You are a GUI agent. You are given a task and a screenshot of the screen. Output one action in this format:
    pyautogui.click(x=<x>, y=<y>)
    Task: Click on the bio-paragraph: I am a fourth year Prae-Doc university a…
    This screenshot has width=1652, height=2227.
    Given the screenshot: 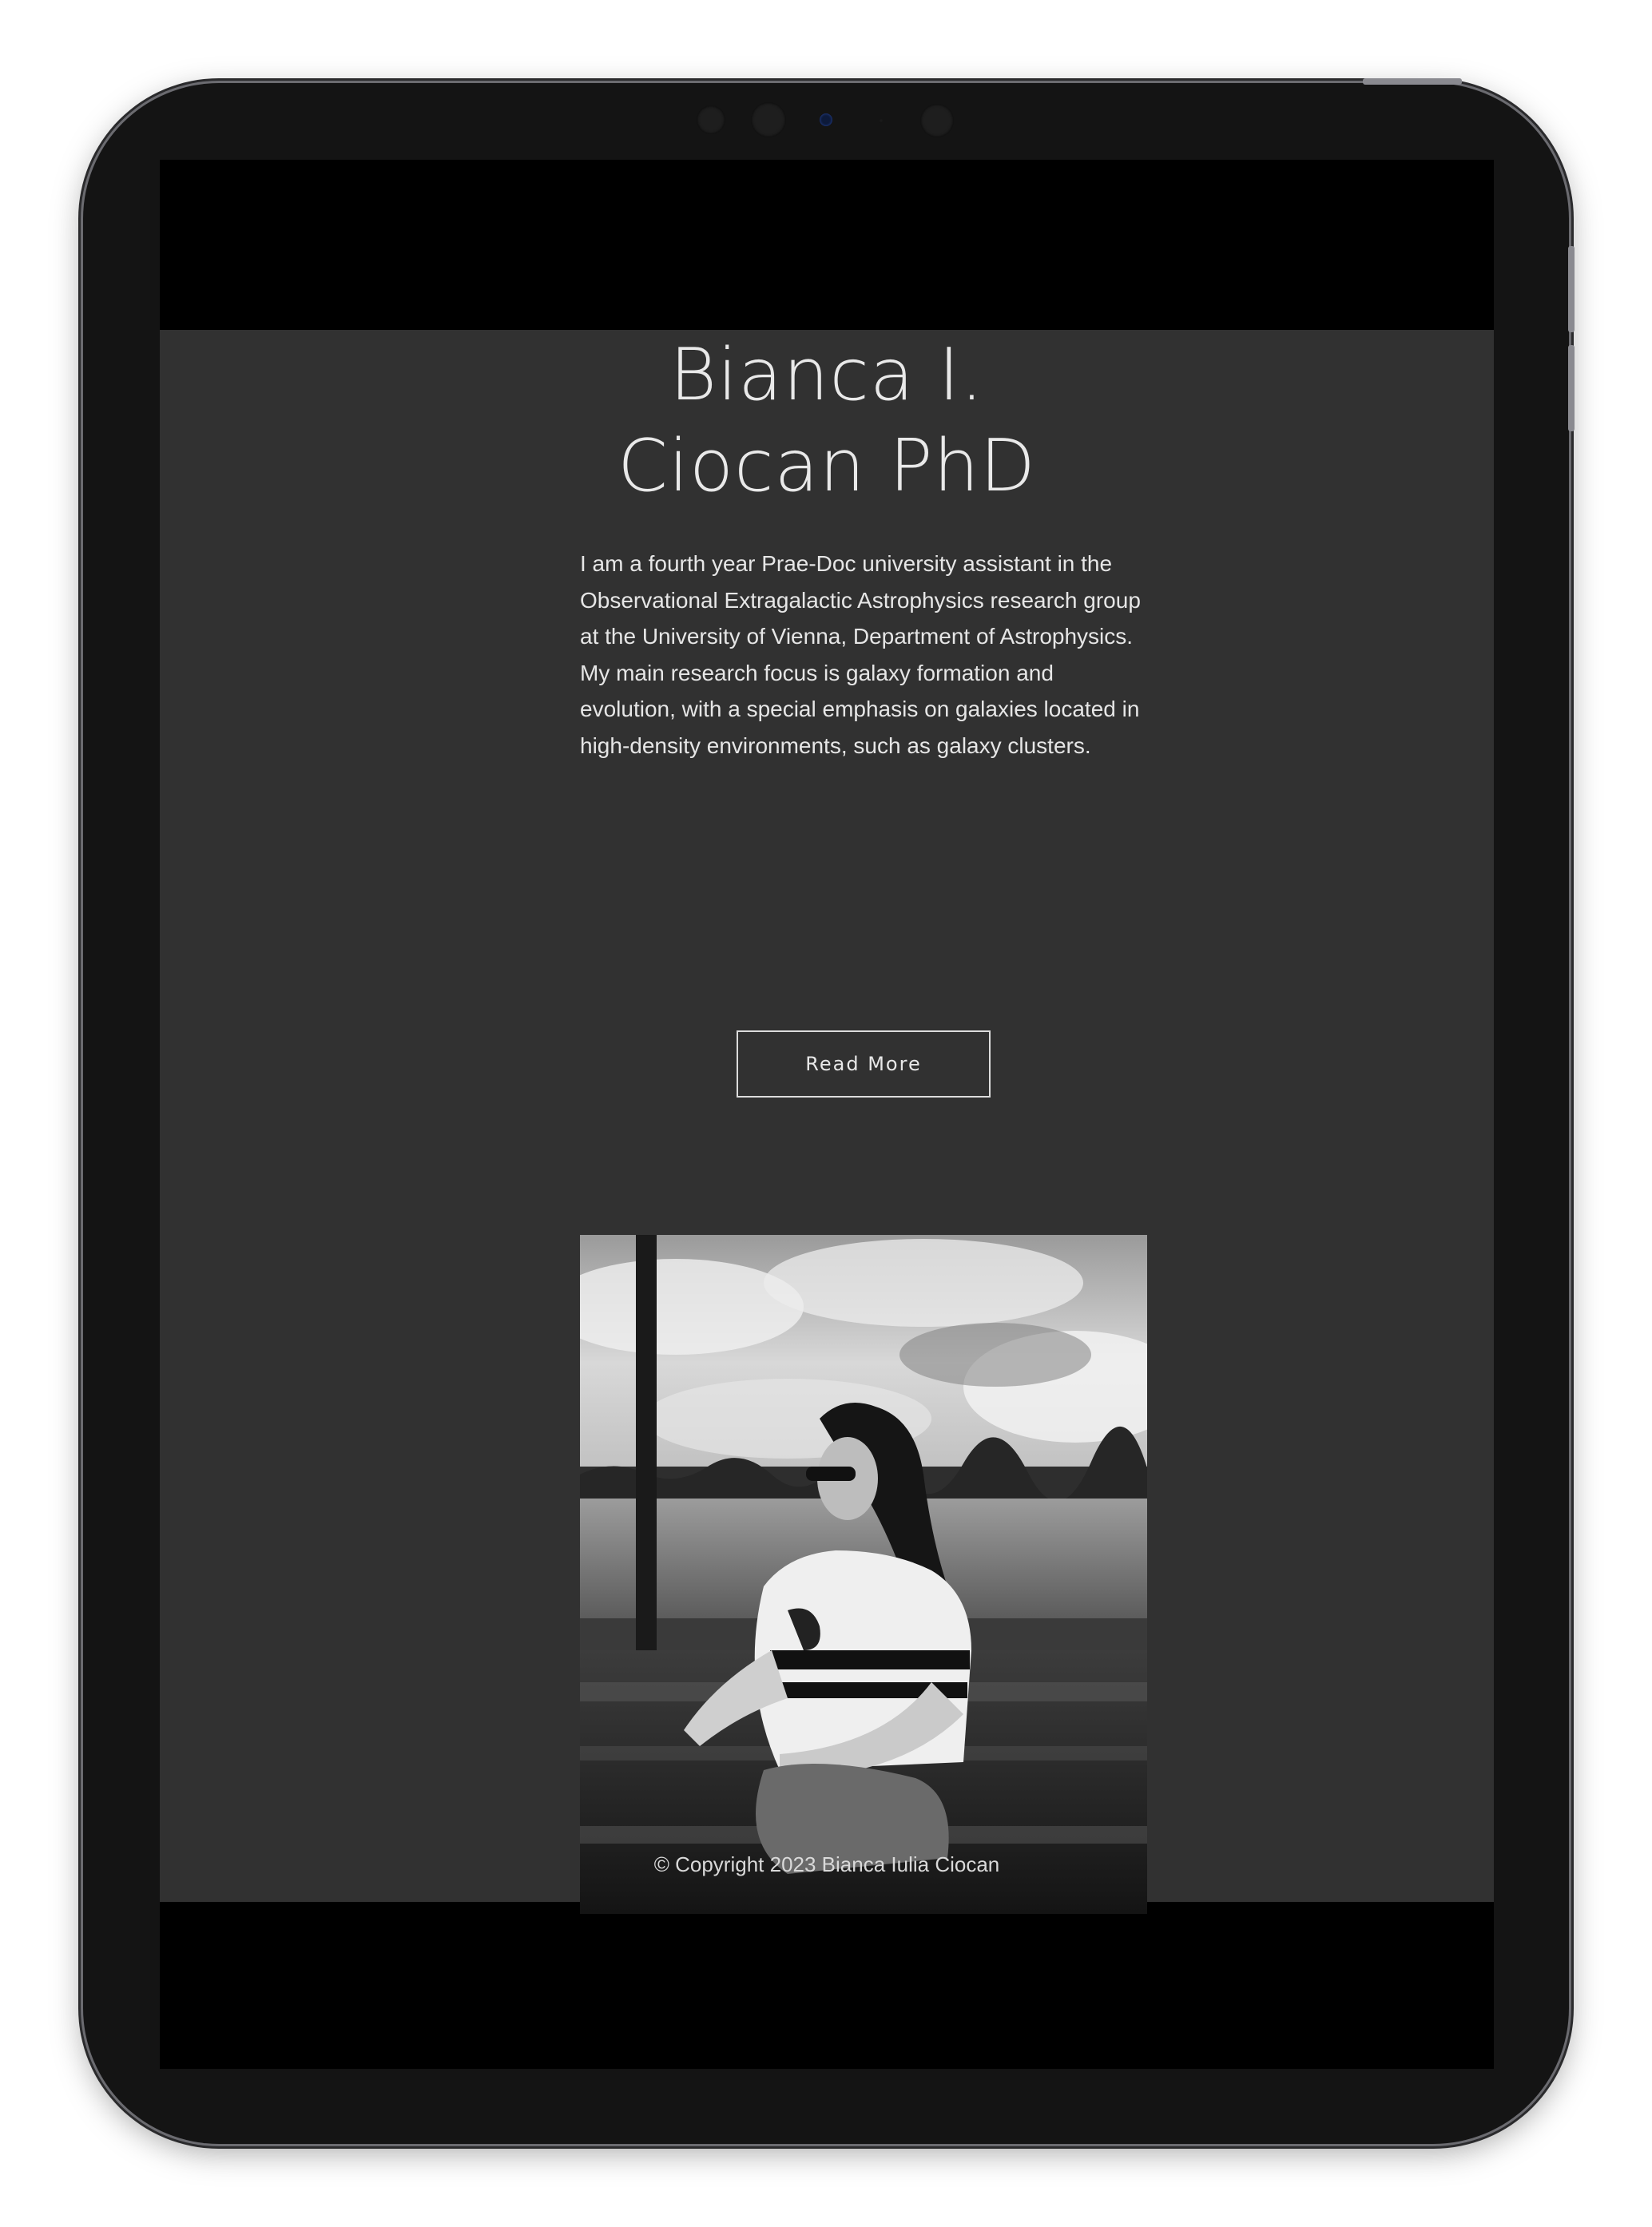 What is the action you would take?
    pyautogui.click(x=860, y=655)
    